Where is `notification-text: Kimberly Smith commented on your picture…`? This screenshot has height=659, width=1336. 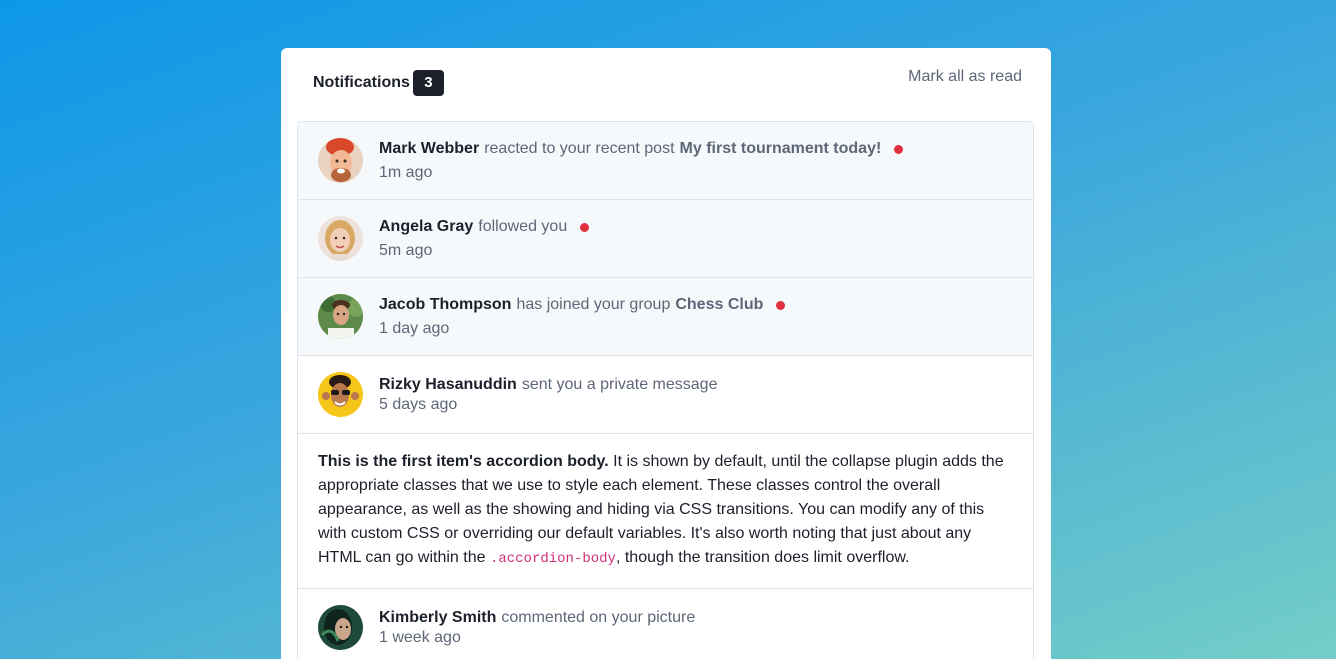
notification-text: Kimberly Smith commented on your picture… is located at coordinates (539, 628).